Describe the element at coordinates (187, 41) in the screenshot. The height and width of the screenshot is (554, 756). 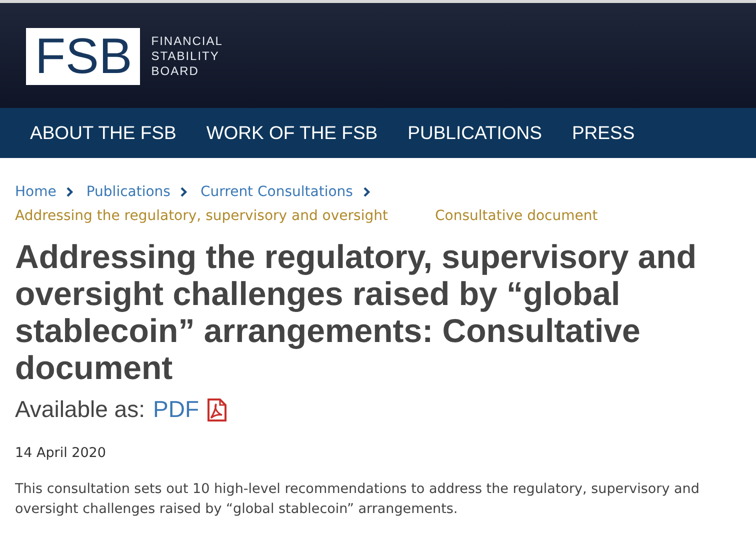
I see `logo-text: FINANCIAL` at that location.